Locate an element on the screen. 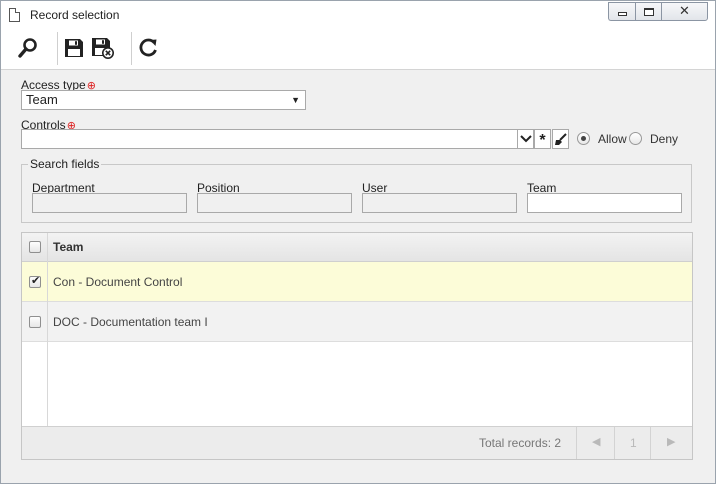 This screenshot has width=716, height=484. access-type-select: Team ▼ is located at coordinates (163, 100).